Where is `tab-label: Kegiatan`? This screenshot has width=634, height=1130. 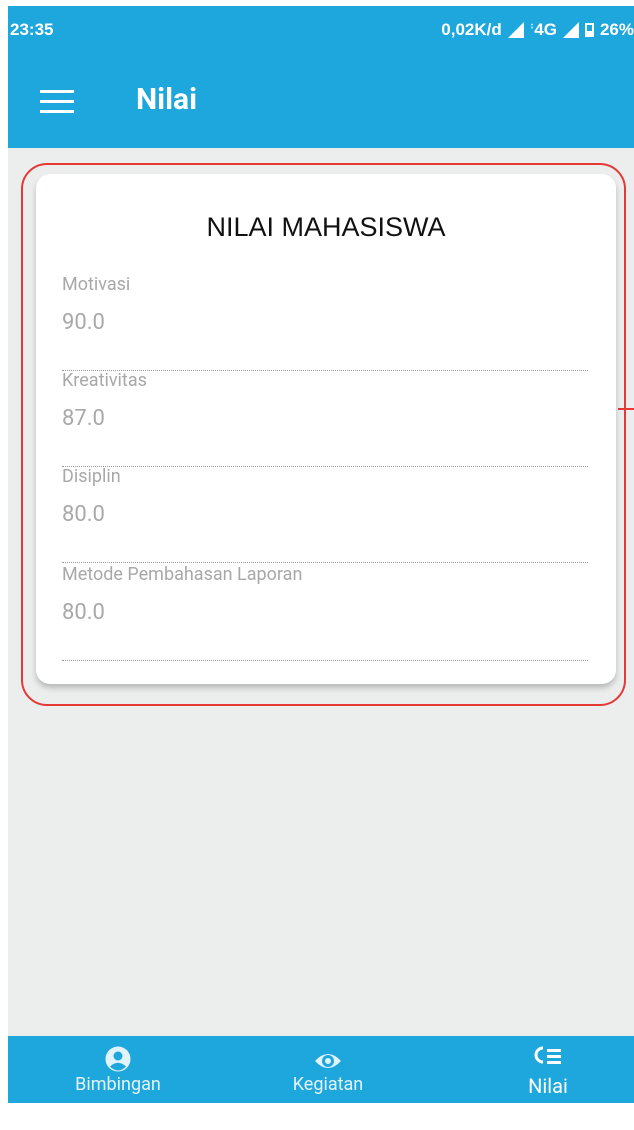
tab-label: Kegiatan is located at coordinates (328, 1084).